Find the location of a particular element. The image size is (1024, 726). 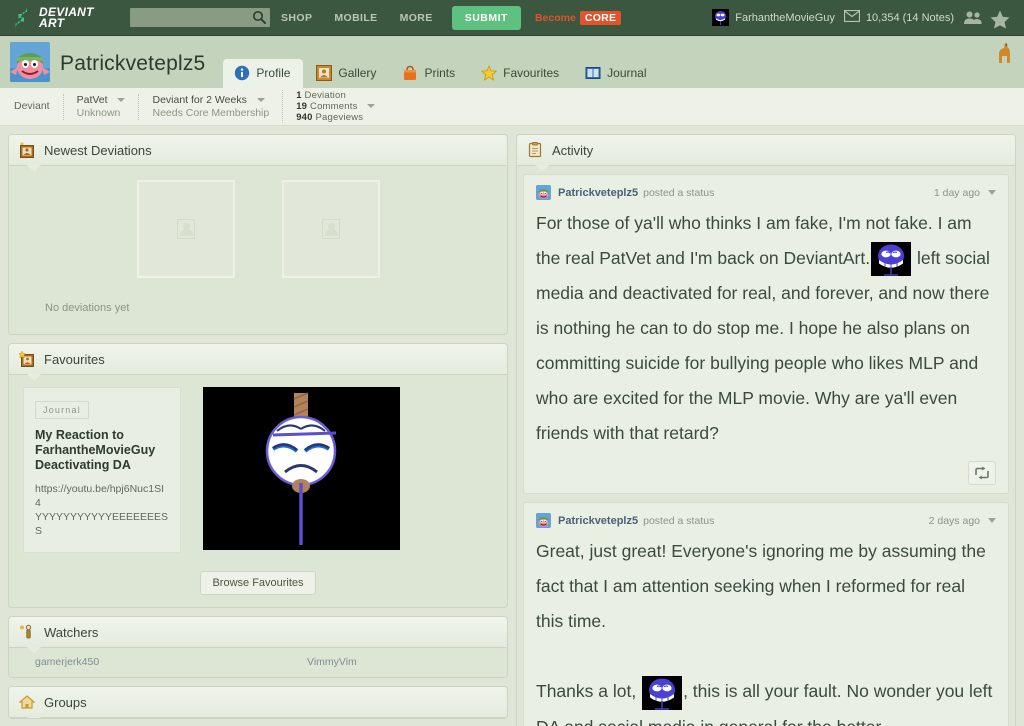

nav-user-avatar is located at coordinates (721, 17).